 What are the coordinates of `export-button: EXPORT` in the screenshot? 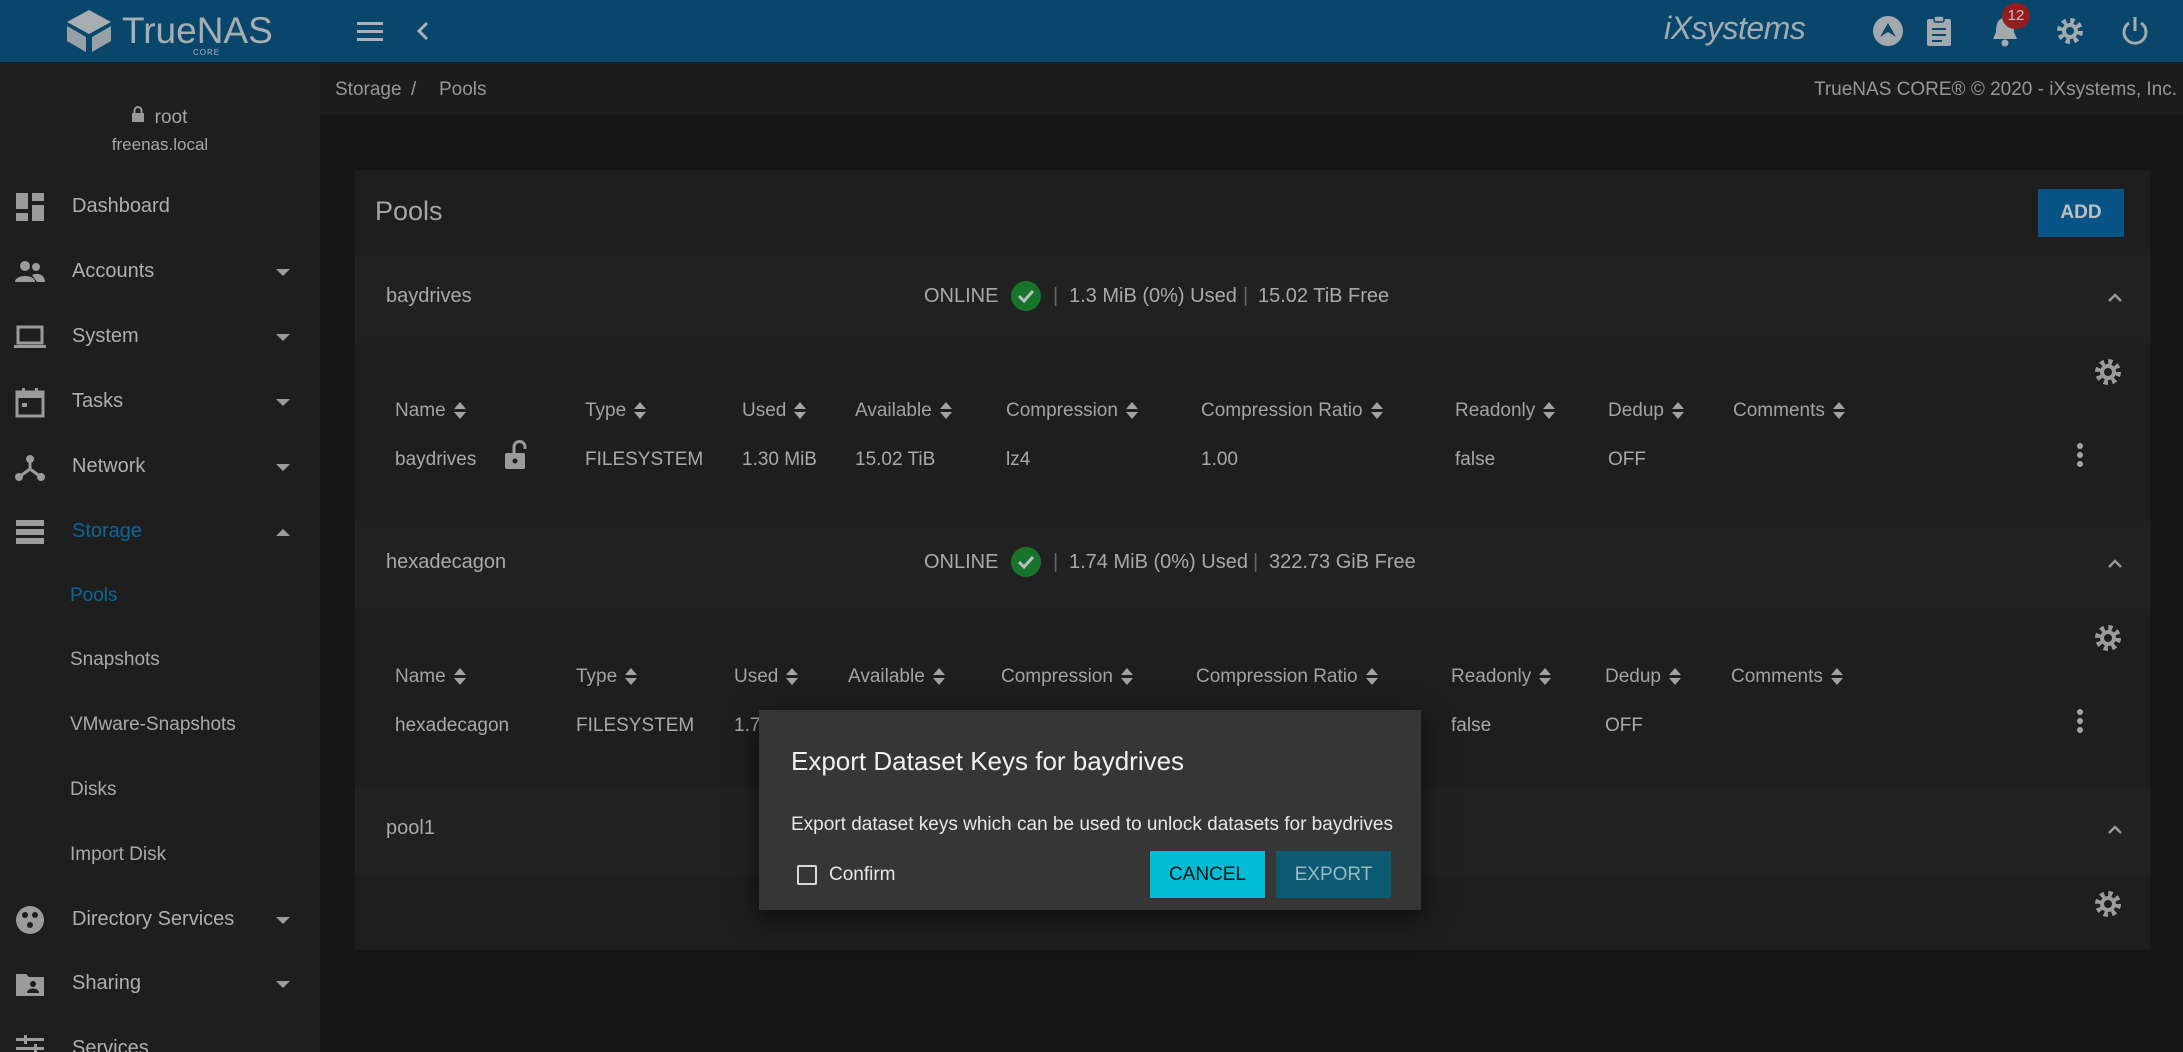 It's located at (1333, 874).